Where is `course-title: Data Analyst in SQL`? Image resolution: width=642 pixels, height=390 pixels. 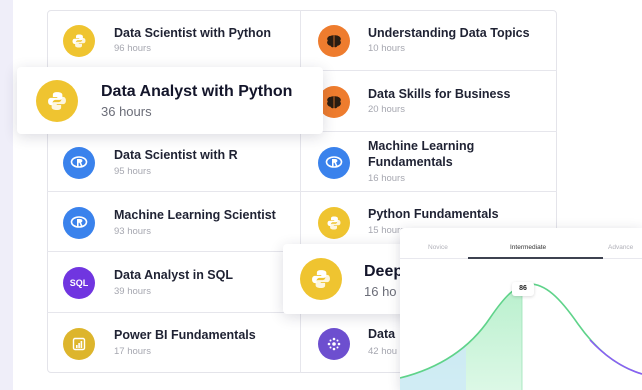 course-title: Data Analyst in SQL is located at coordinates (174, 275).